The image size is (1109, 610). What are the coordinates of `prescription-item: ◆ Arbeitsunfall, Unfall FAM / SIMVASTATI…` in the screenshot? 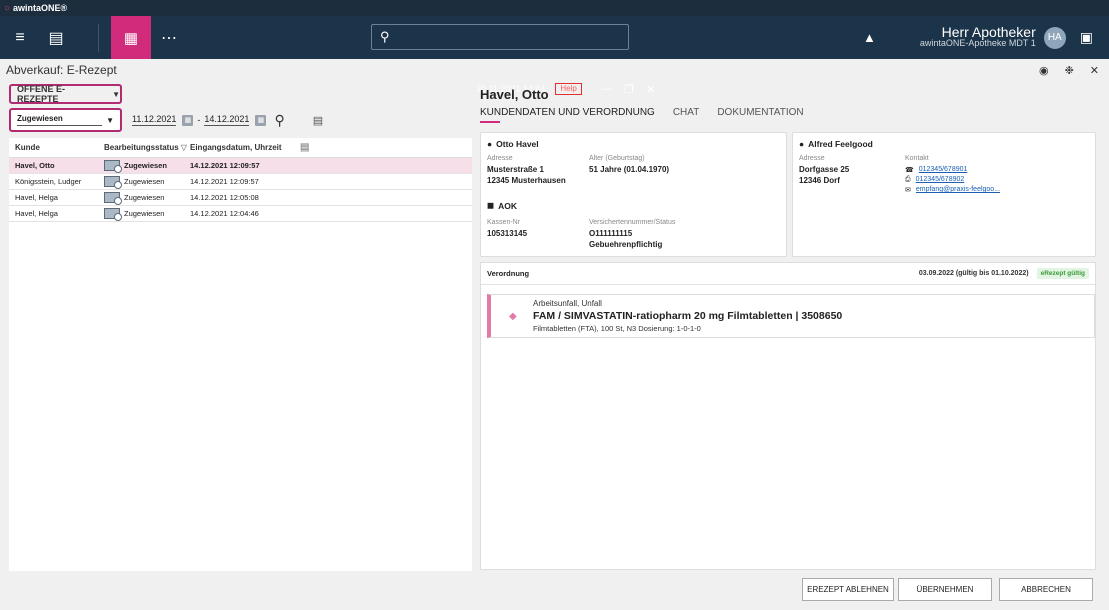 It's located at (791, 316).